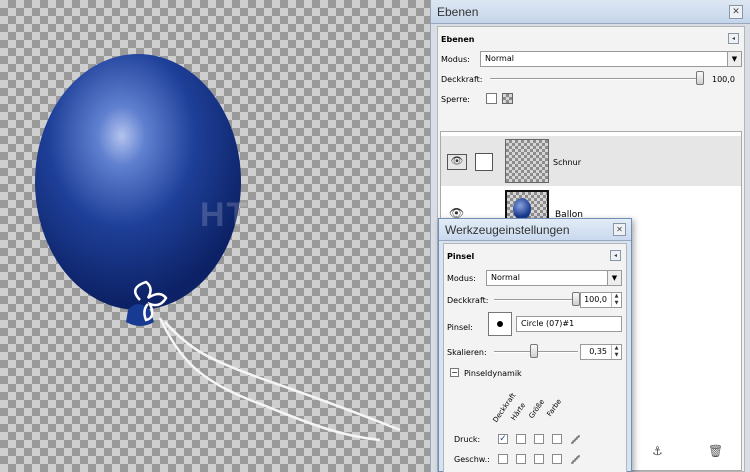 This screenshot has width=750, height=472. What do you see at coordinates (518, 411) in the screenshot?
I see `column-header-haerte: Härte` at bounding box center [518, 411].